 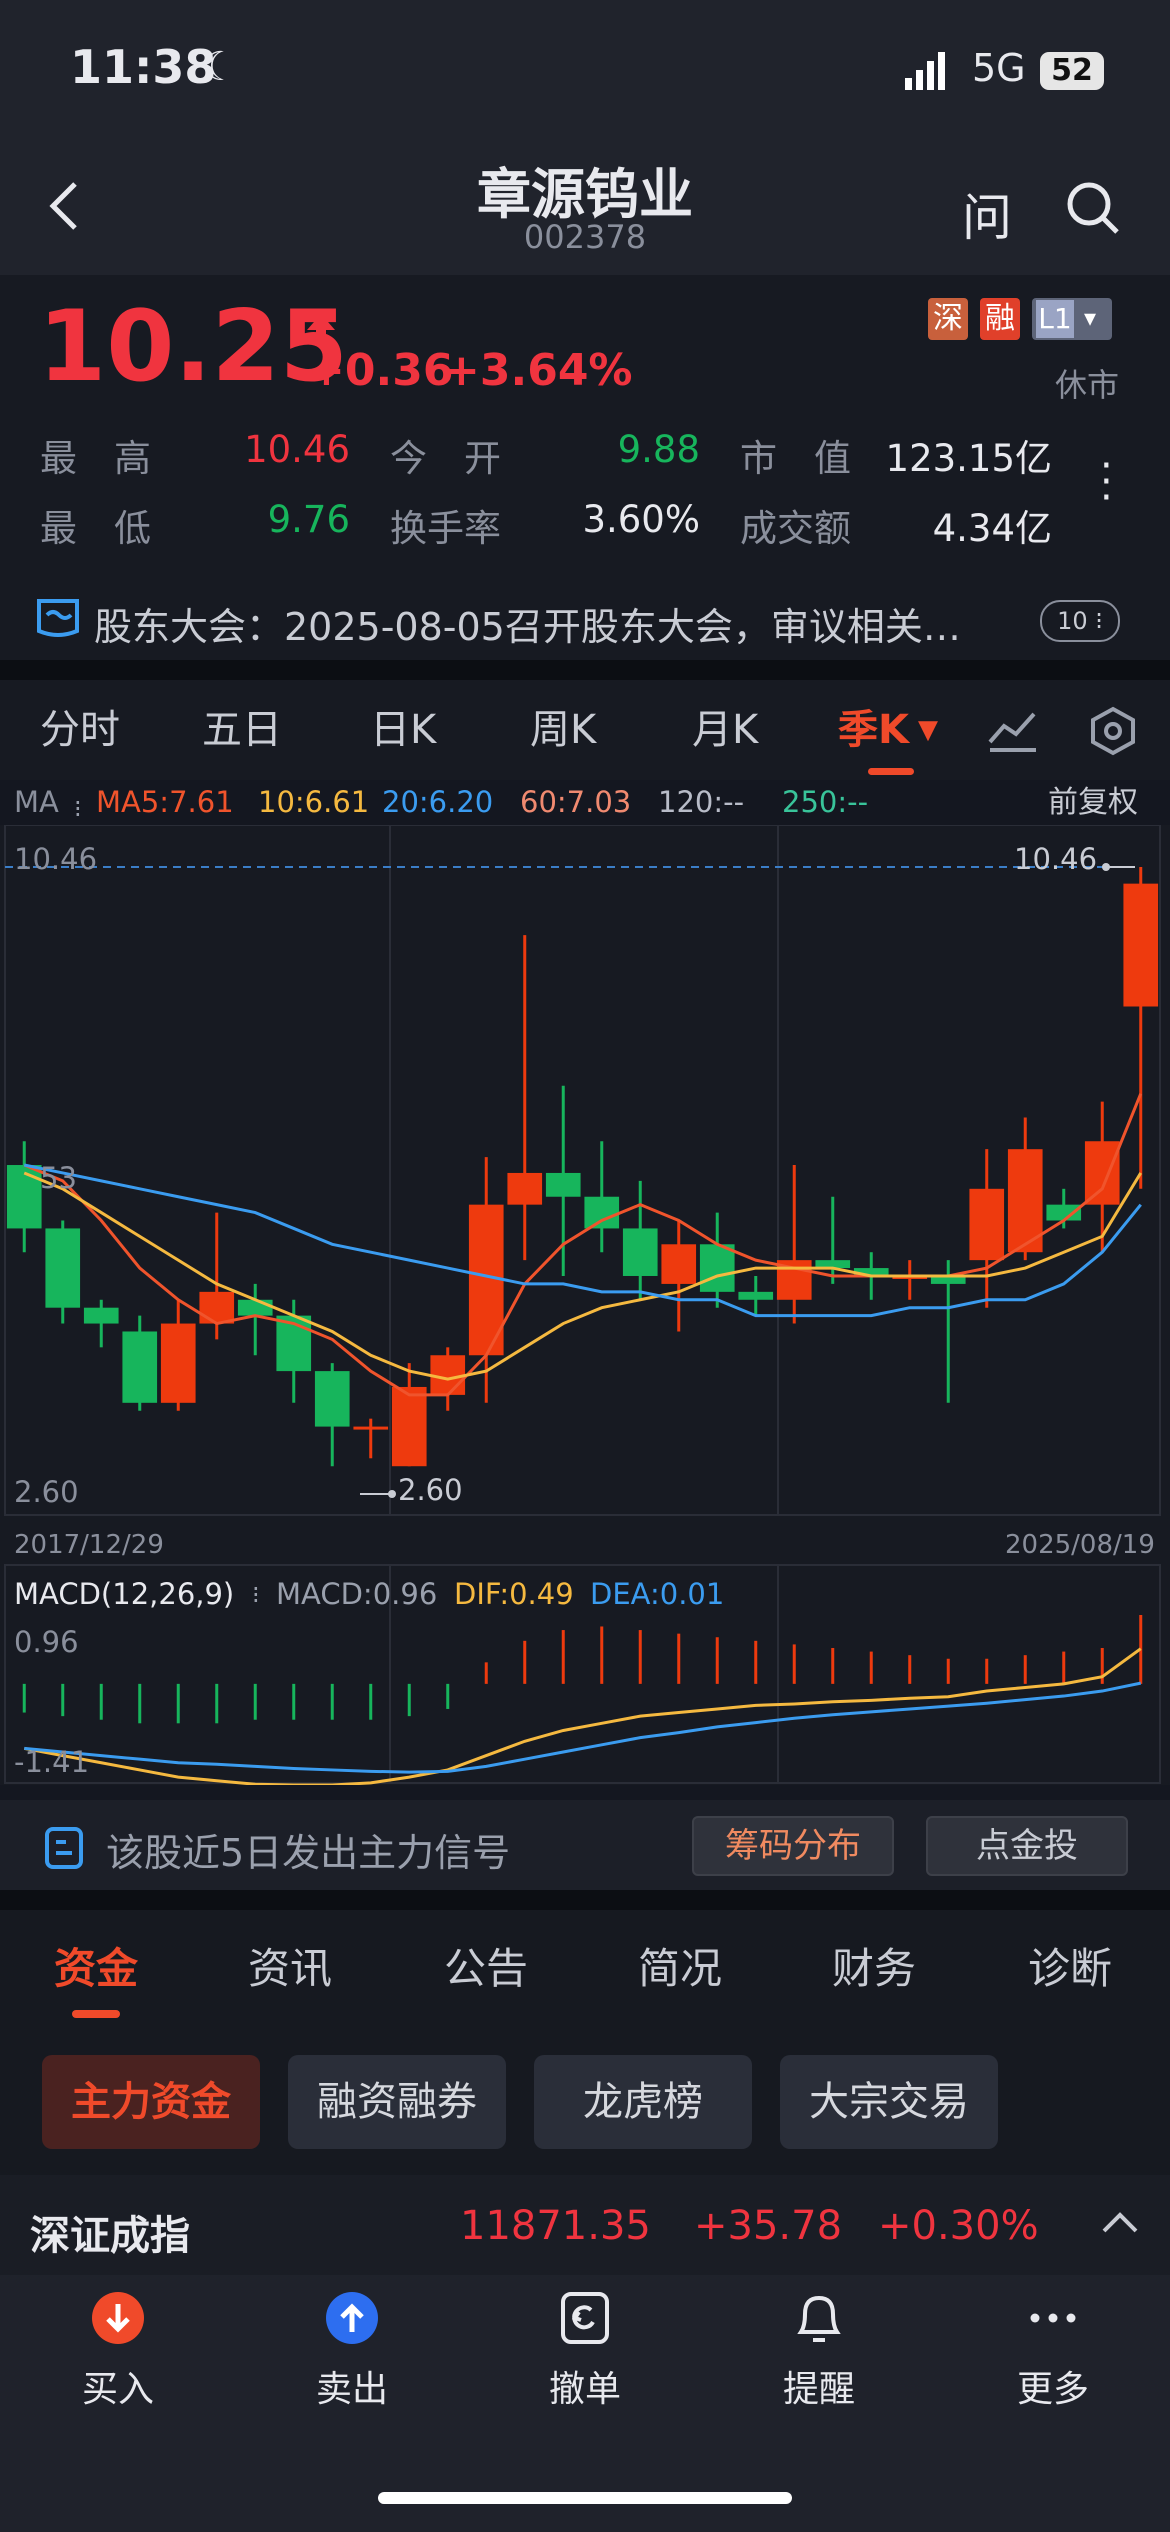 What do you see at coordinates (58, 1178) in the screenshot?
I see `y-mid-label: 53` at bounding box center [58, 1178].